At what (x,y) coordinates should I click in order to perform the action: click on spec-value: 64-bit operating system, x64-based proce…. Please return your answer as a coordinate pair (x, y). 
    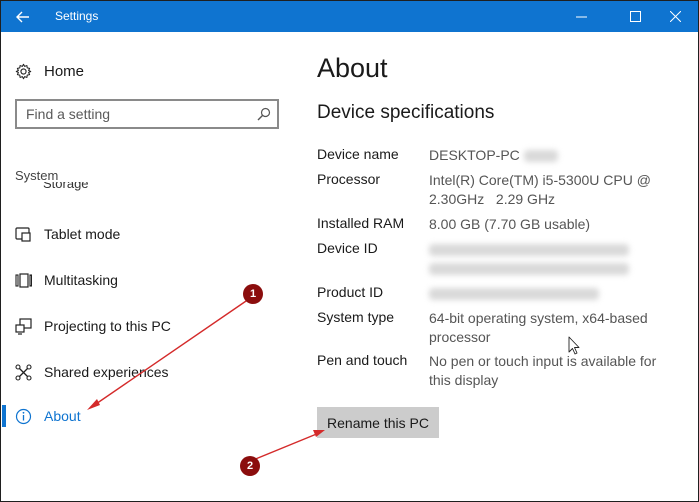
    Looking at the image, I should click on (538, 327).